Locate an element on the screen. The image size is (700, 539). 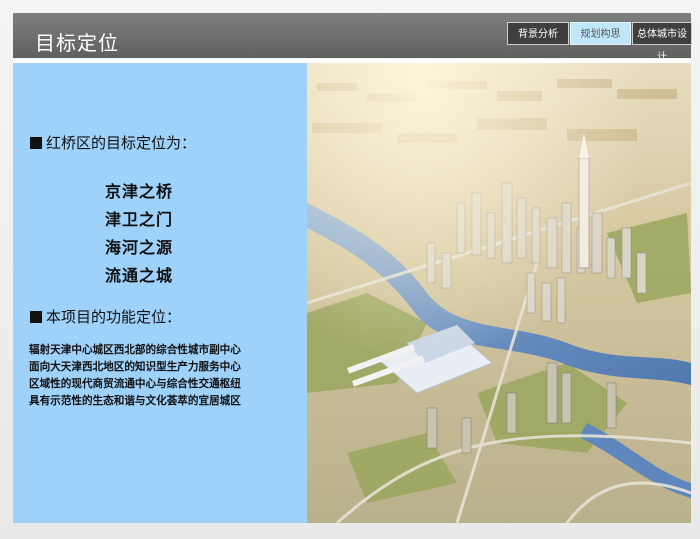
target-heading: 红桥区的目标定位为： is located at coordinates (113, 142).